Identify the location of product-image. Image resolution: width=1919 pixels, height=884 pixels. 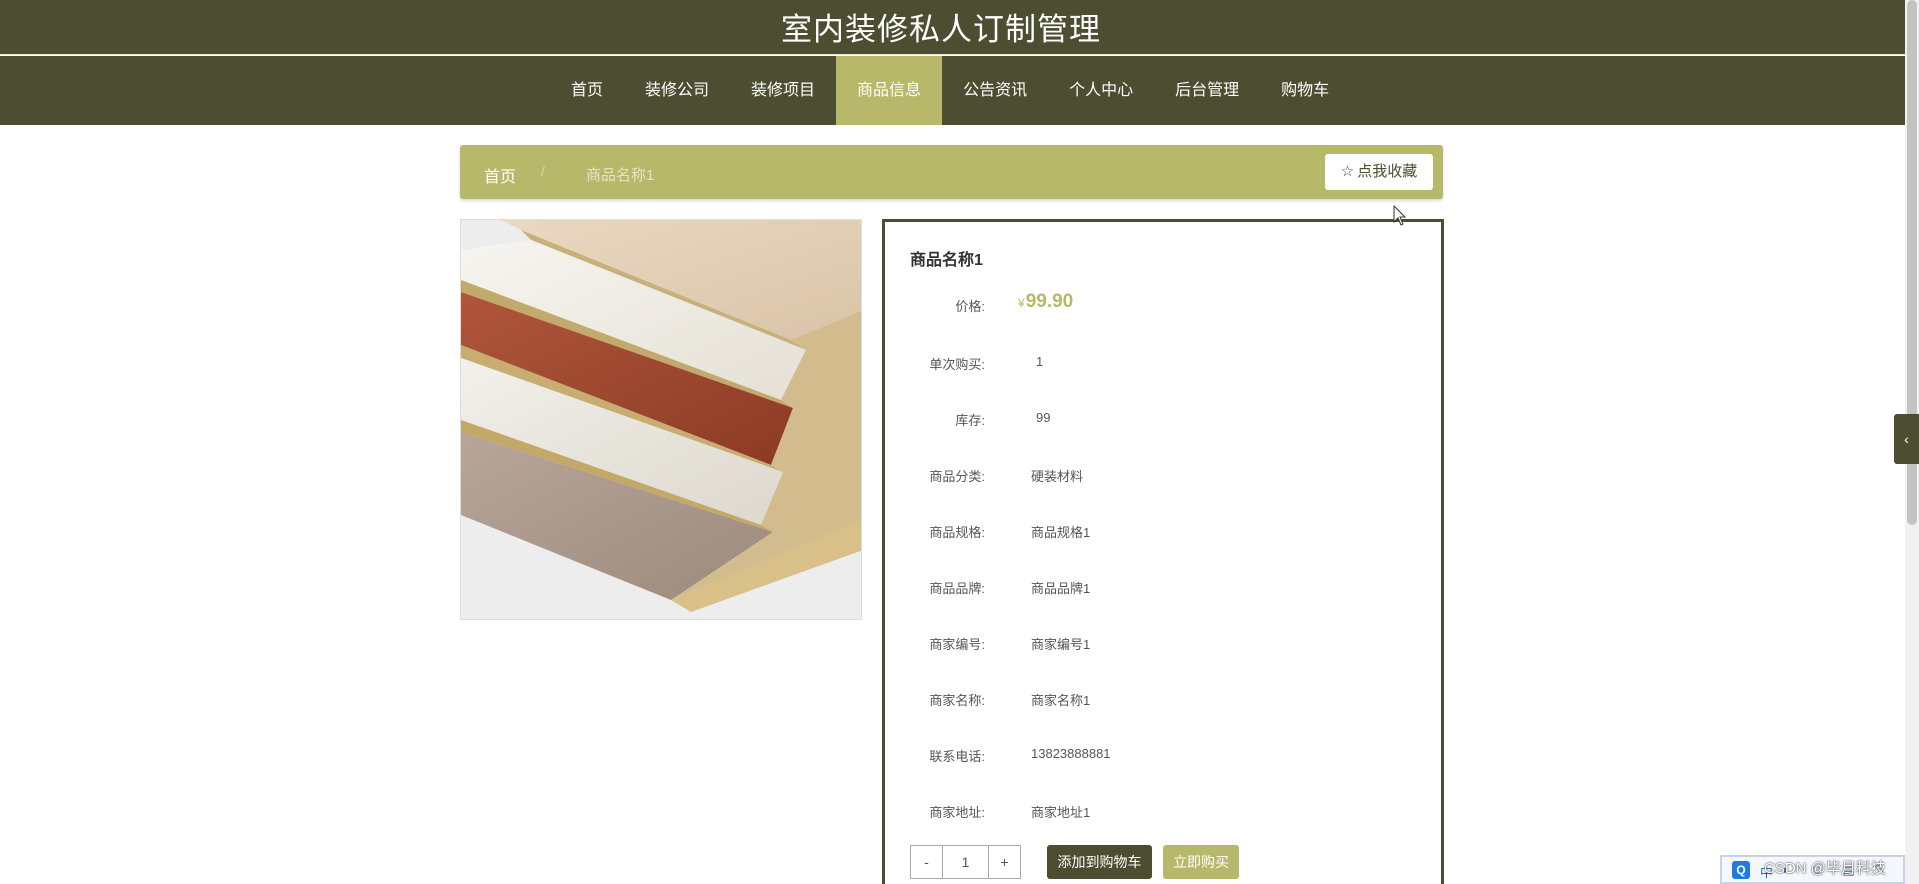
(661, 419).